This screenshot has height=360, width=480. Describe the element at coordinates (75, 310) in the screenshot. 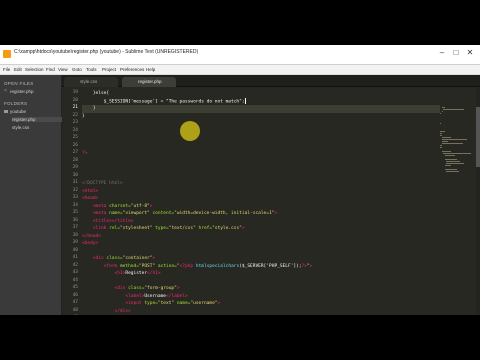

I see `line-number: 48` at that location.